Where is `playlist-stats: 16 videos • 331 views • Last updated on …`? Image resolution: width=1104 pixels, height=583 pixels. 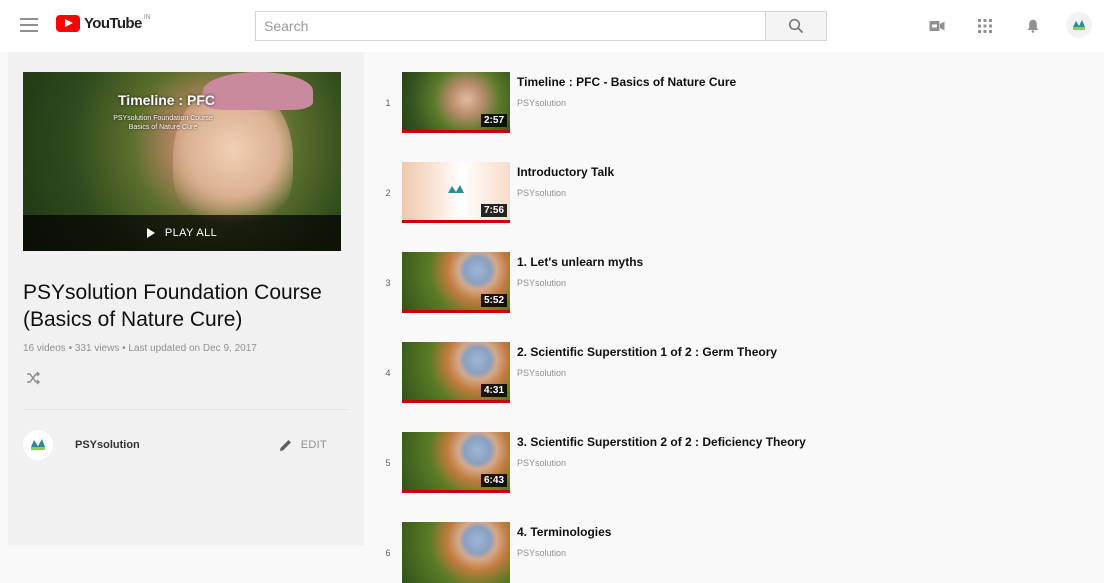 playlist-stats: 16 videos • 331 views • Last updated on … is located at coordinates (140, 348).